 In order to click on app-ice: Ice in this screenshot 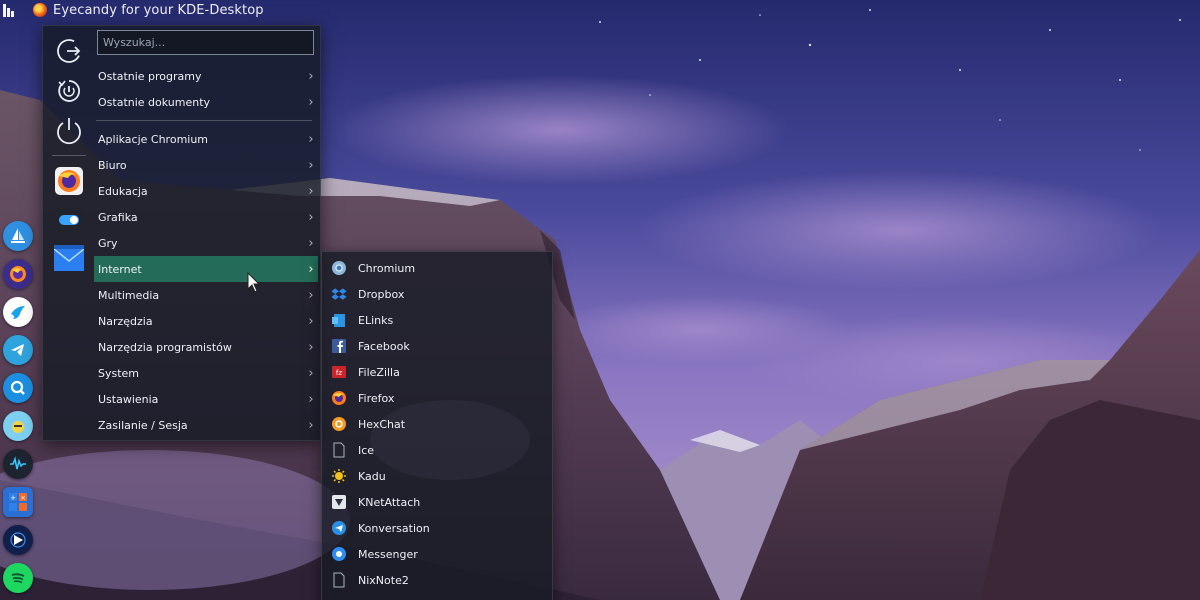, I will do `click(437, 450)`.